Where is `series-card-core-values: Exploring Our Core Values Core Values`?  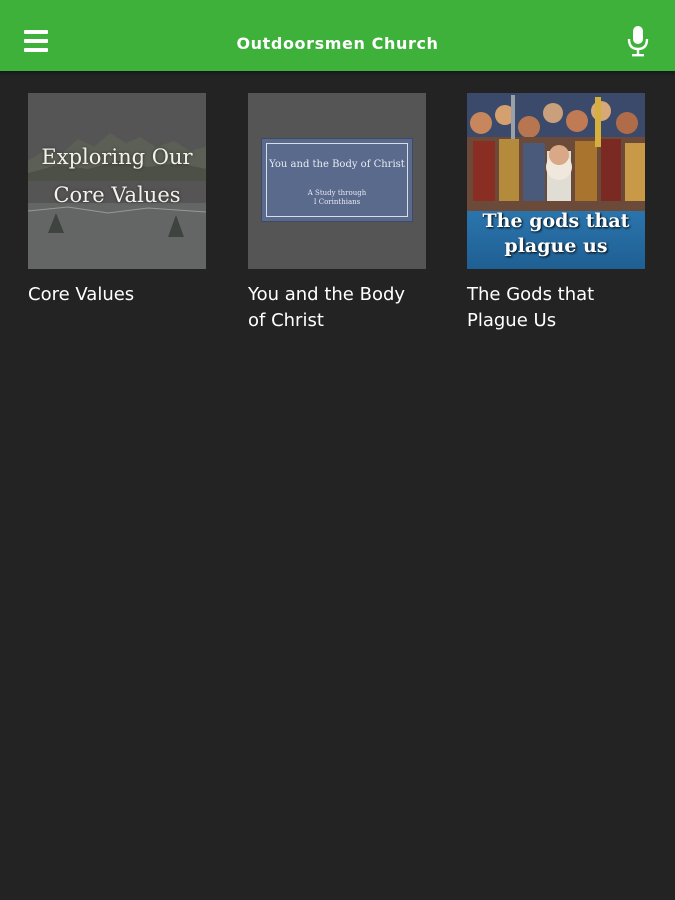
series-card-core-values: Exploring Our Core Values Core Values is located at coordinates (117, 200).